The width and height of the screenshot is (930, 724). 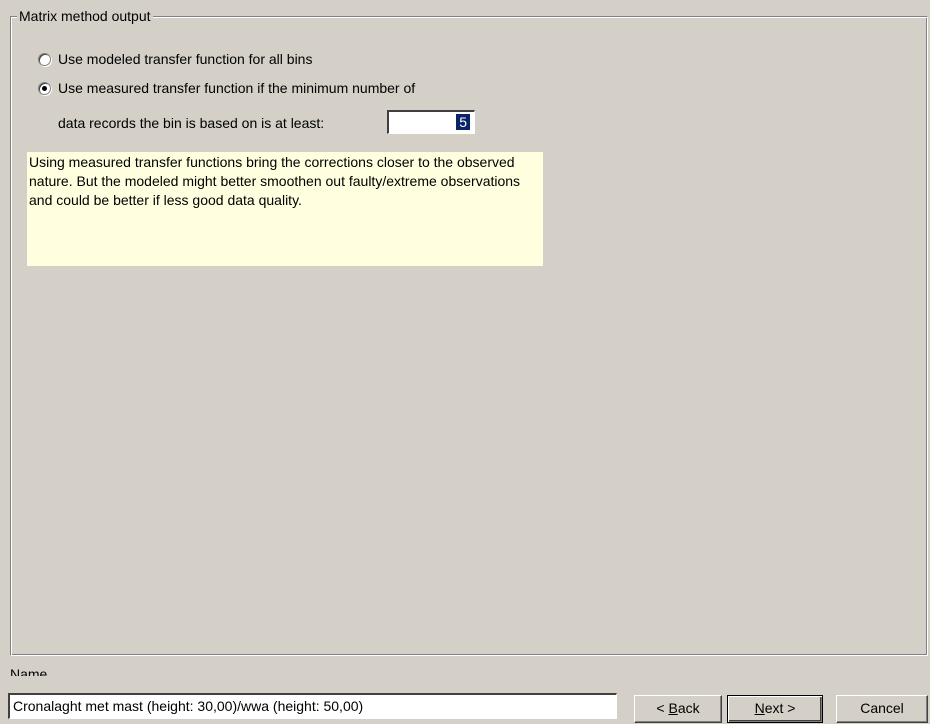 What do you see at coordinates (662, 708) in the screenshot?
I see `back-button-prefix: <` at bounding box center [662, 708].